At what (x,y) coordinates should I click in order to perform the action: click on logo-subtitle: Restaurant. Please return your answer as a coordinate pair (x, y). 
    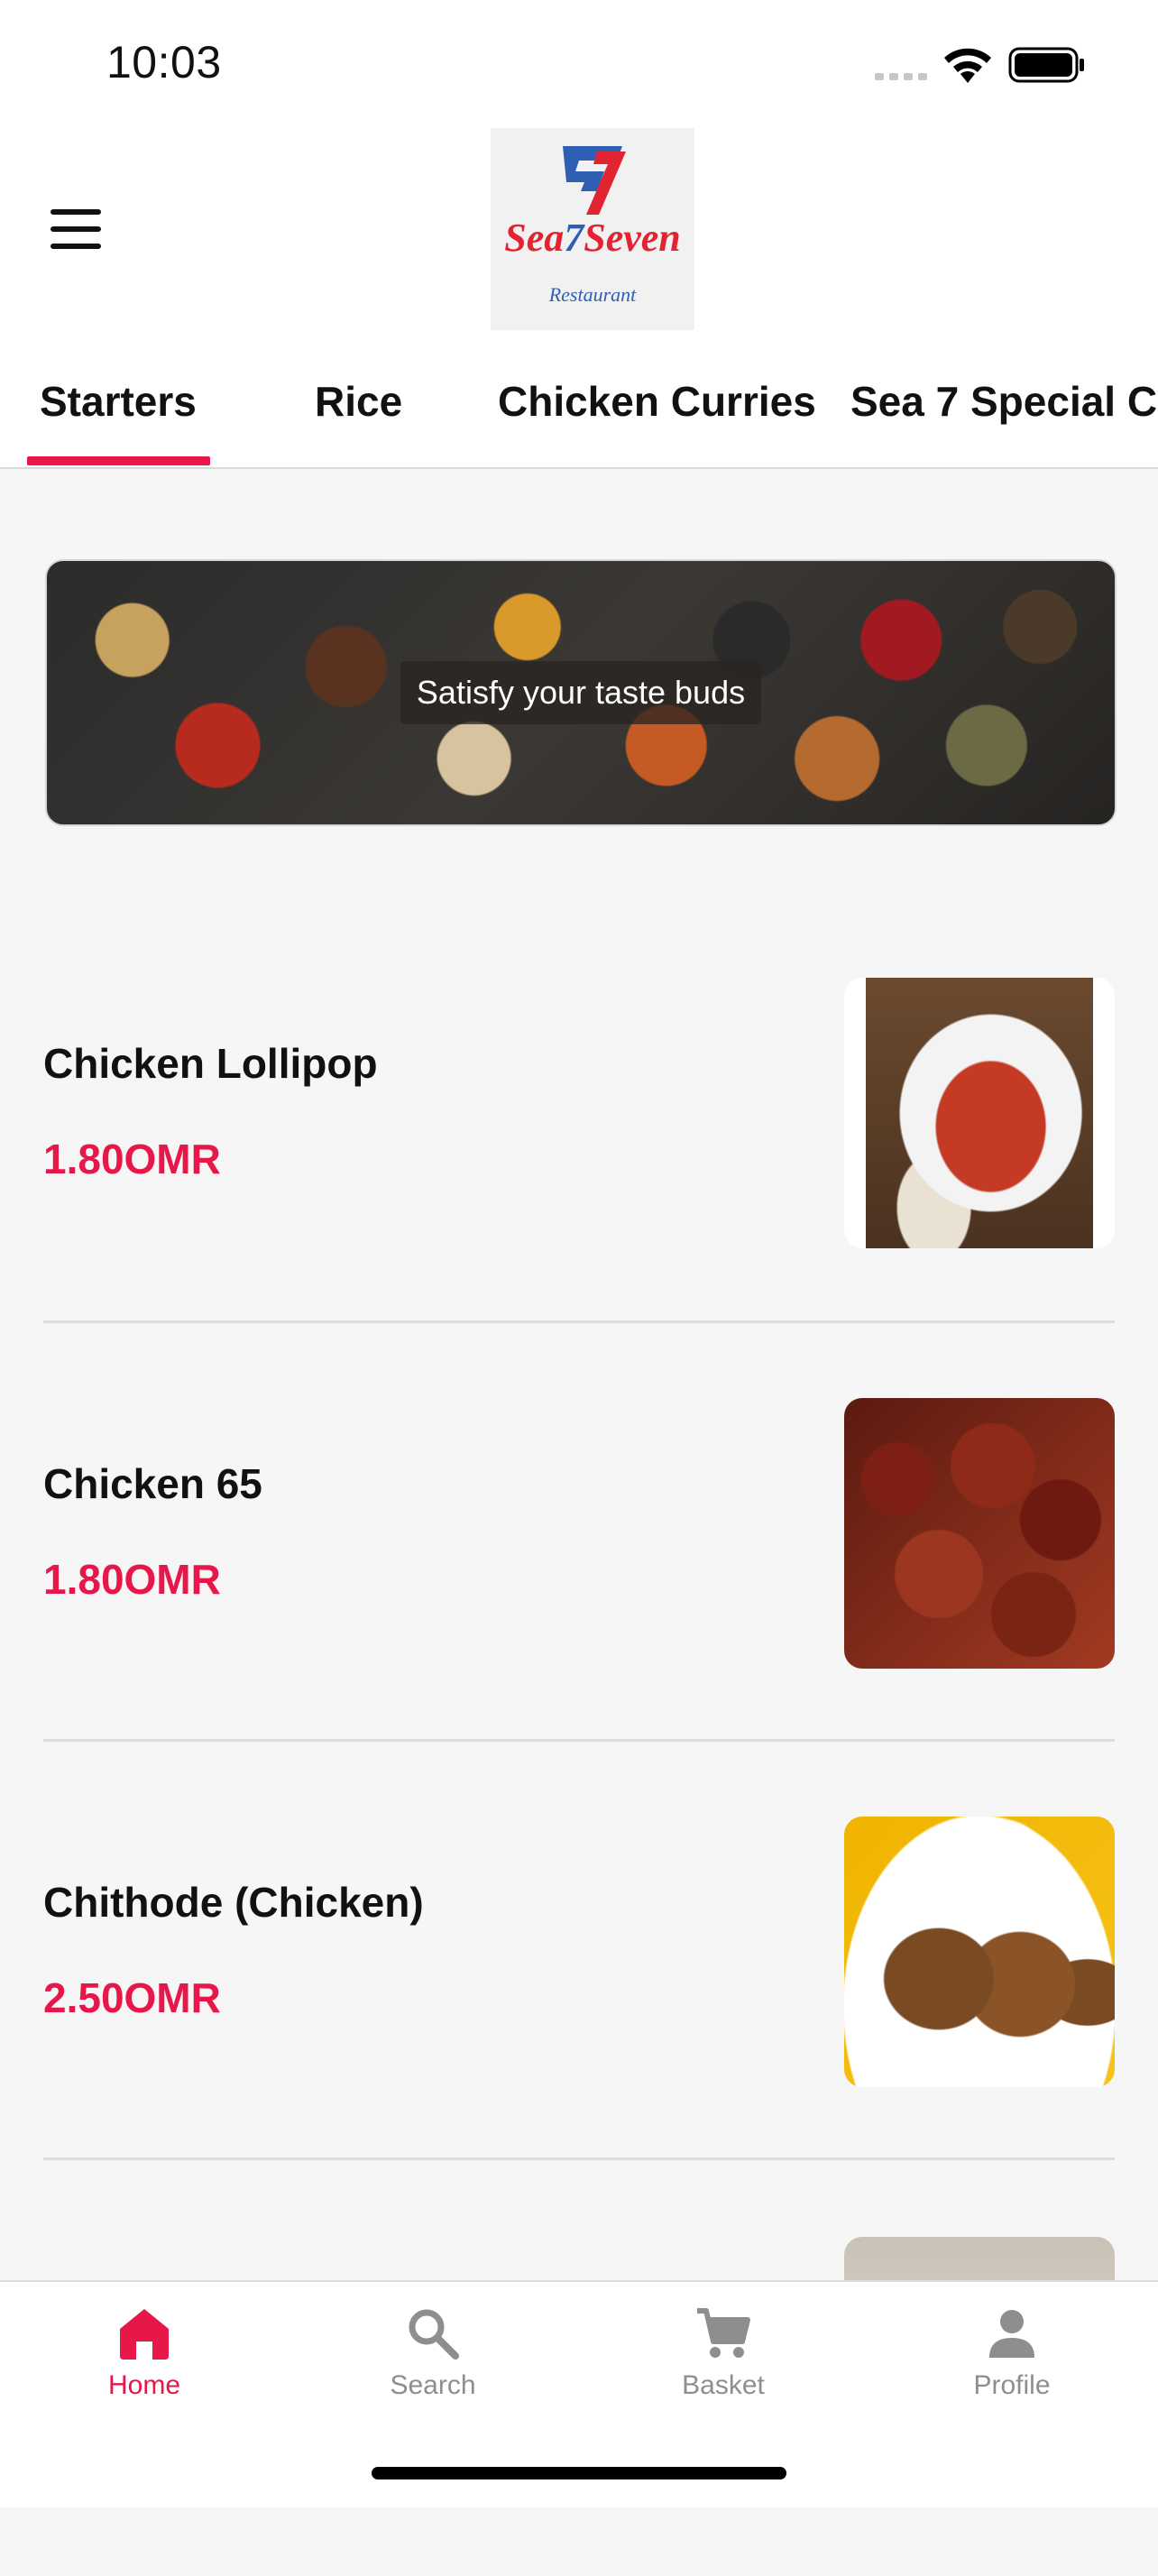
    Looking at the image, I should click on (592, 294).